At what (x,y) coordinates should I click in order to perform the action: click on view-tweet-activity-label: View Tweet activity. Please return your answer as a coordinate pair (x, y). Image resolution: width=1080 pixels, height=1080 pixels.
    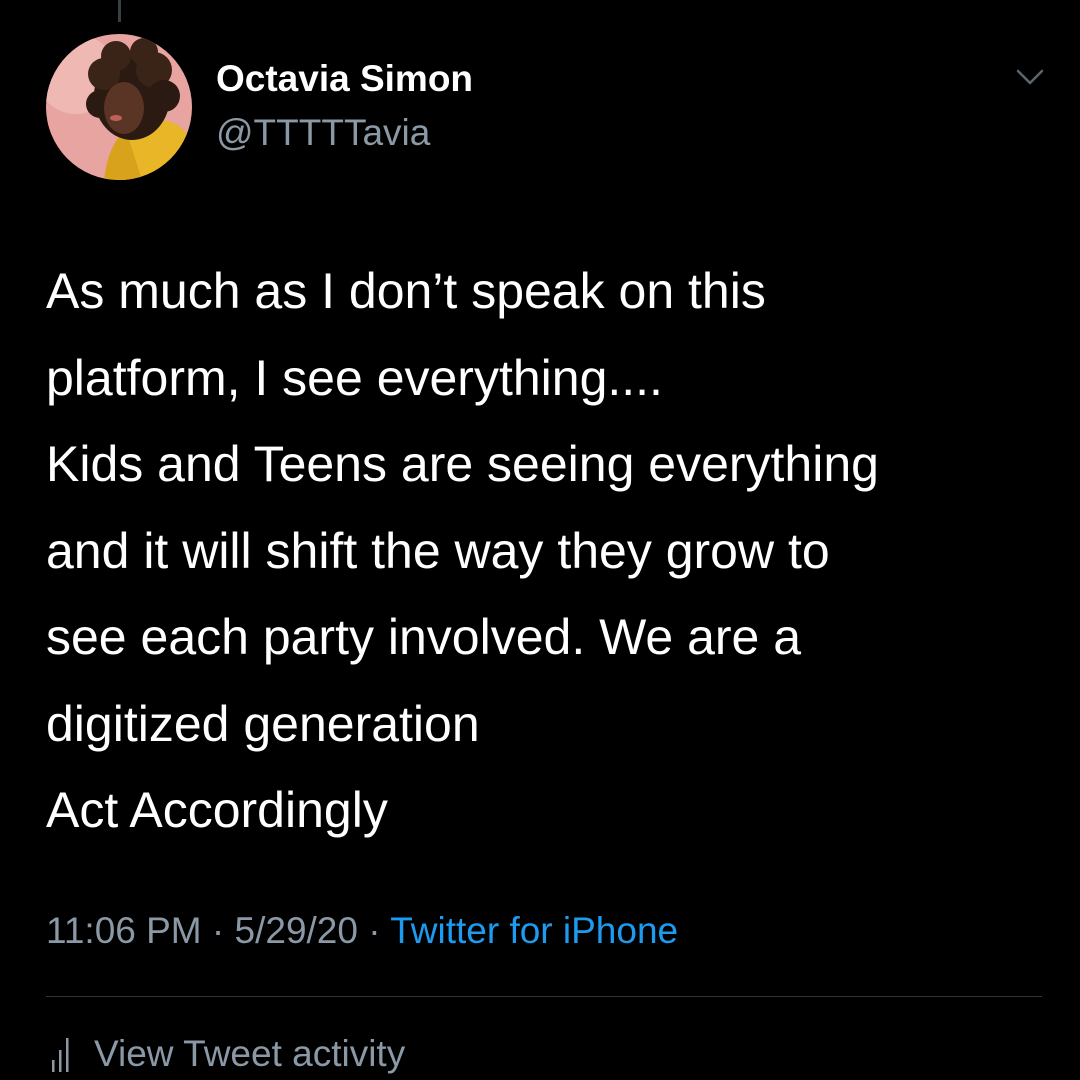
    Looking at the image, I should click on (250, 1053).